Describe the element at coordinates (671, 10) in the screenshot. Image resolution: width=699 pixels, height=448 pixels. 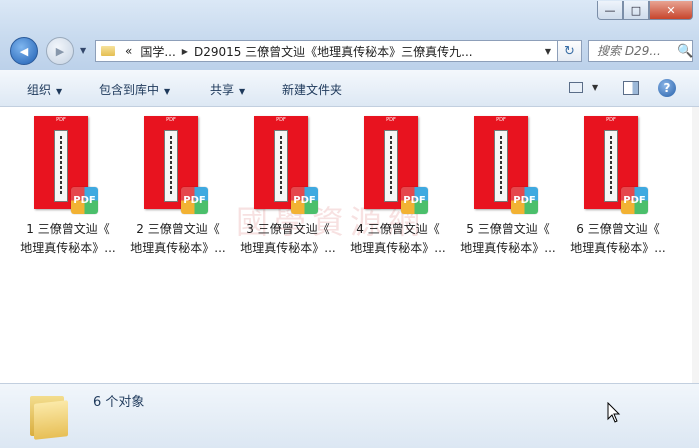
I see `close-button: ✕` at that location.